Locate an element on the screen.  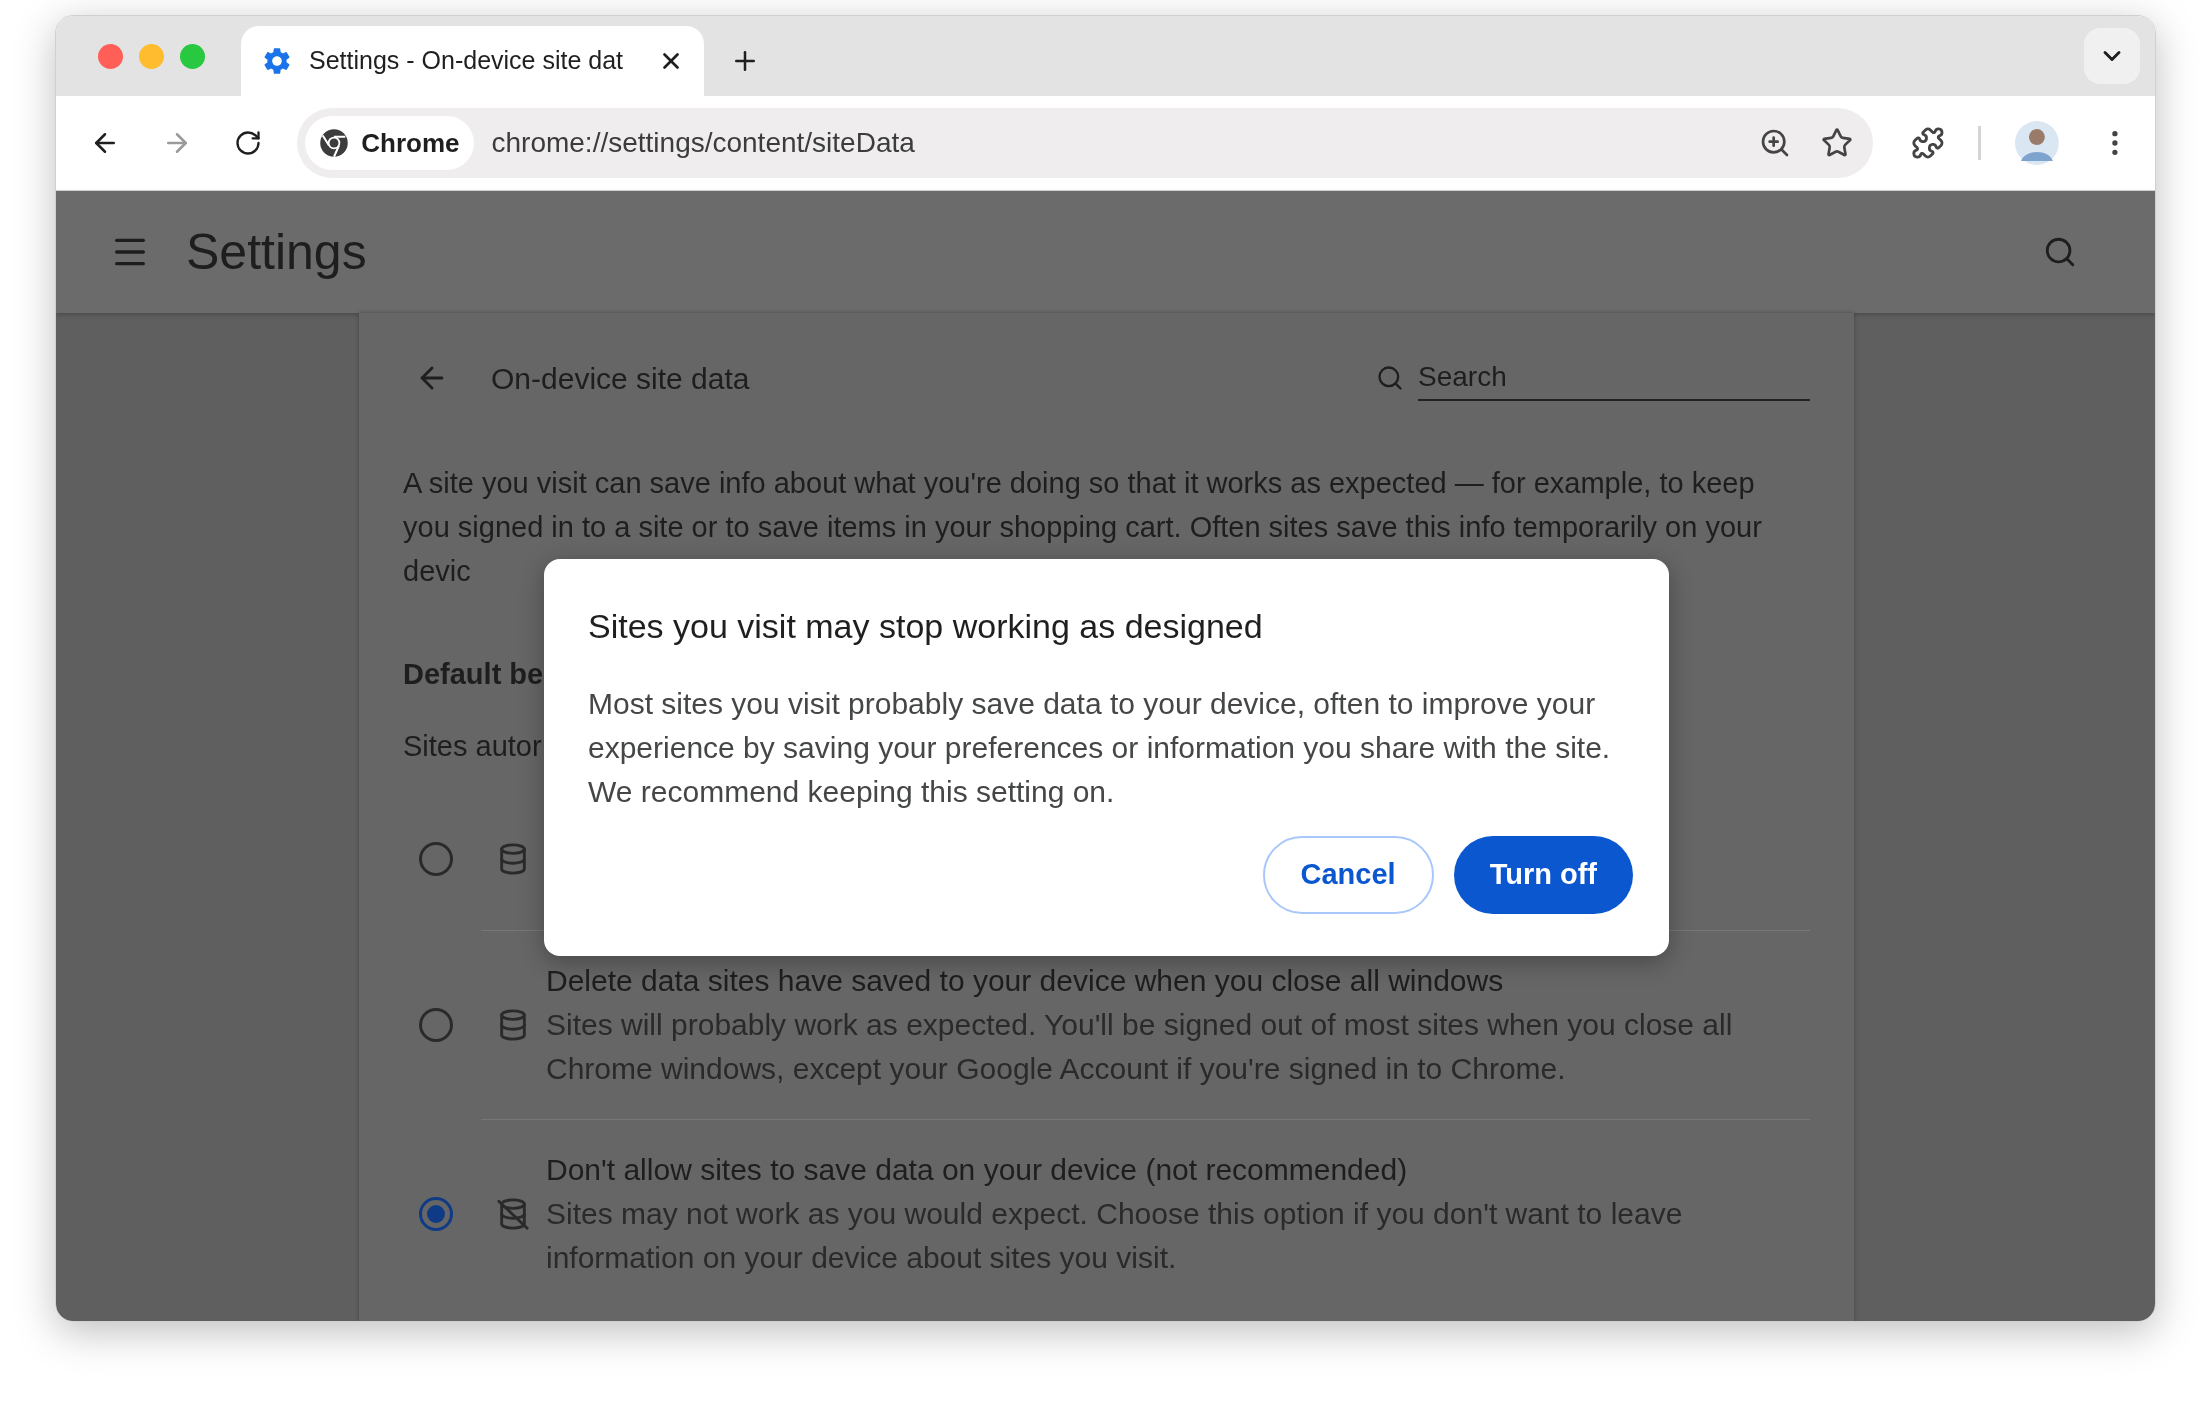
site-chip: Chrome is located at coordinates (389, 143).